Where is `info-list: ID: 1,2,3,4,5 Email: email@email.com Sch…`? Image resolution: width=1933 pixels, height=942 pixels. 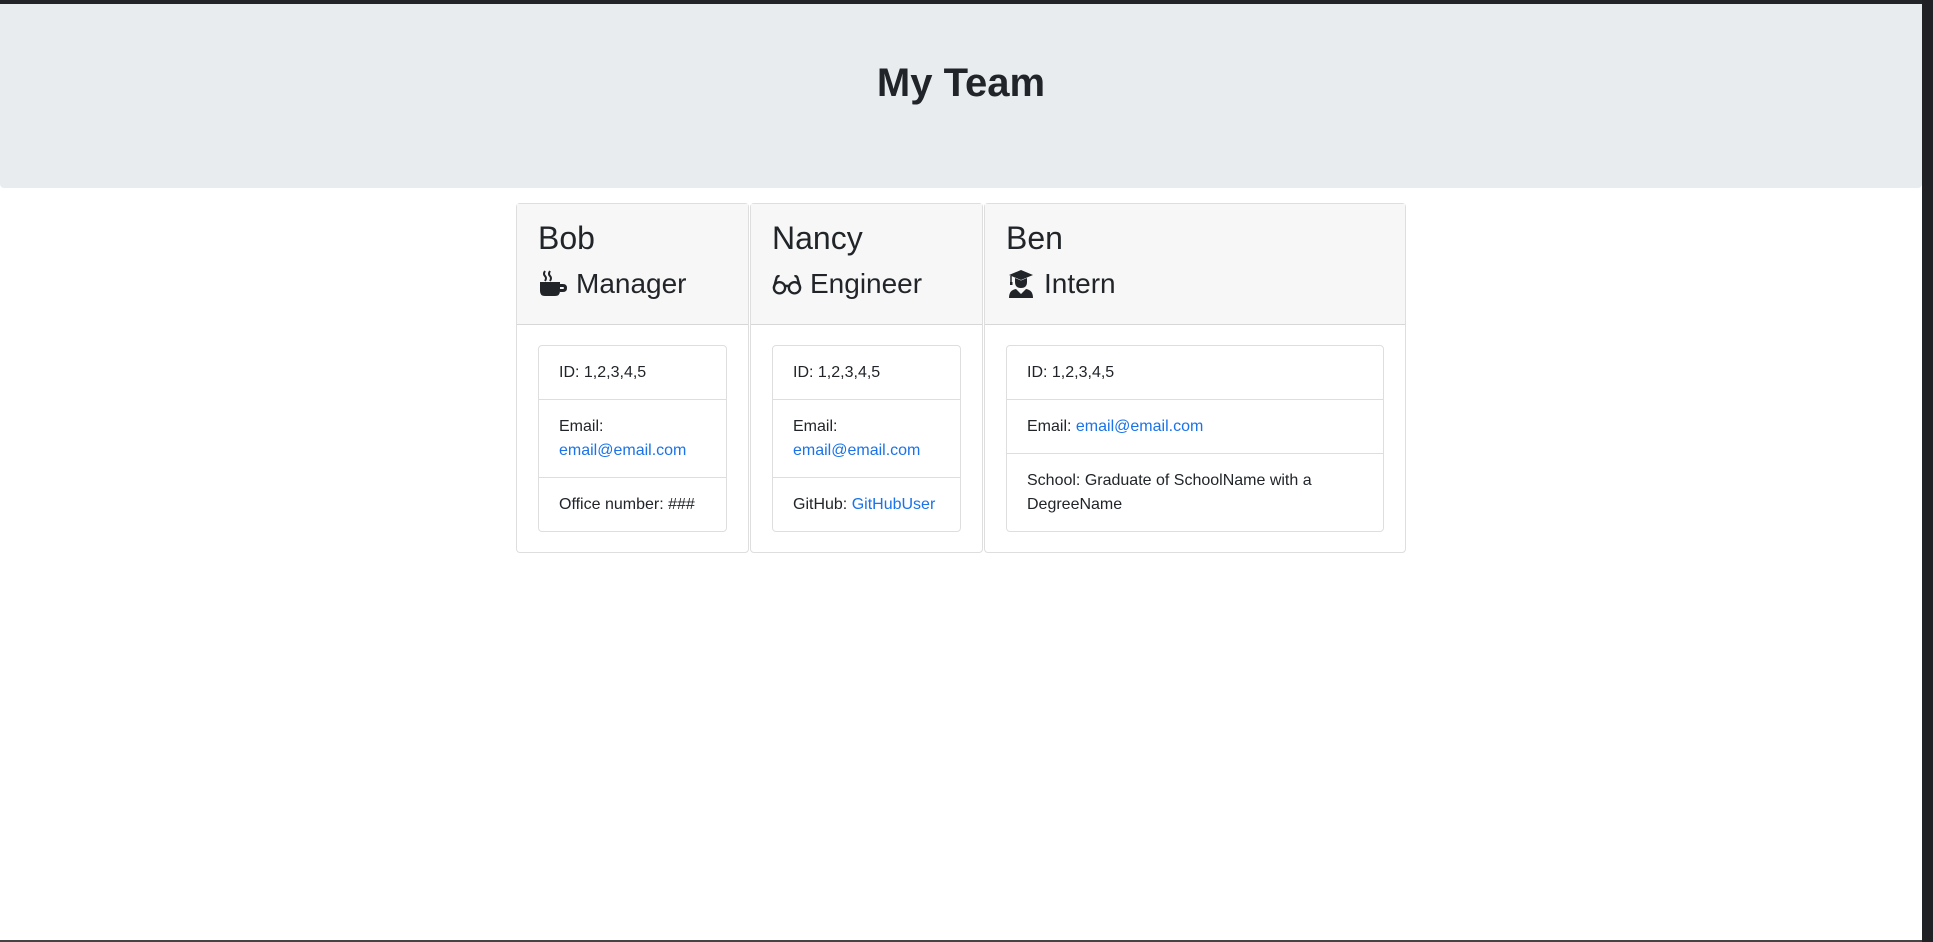
info-list: ID: 1,2,3,4,5 Email: email@email.com Sch… is located at coordinates (1195, 438).